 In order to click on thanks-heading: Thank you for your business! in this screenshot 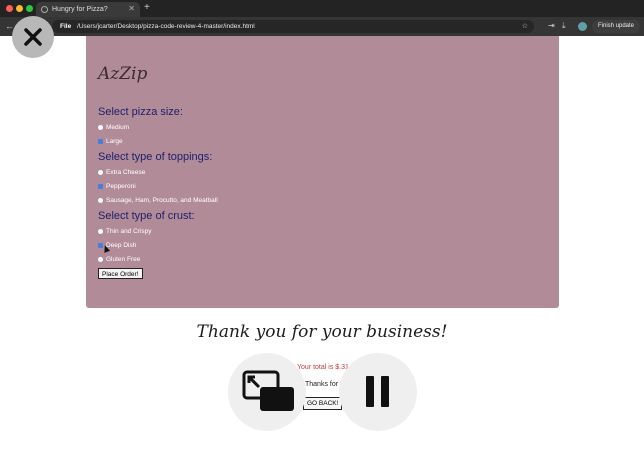, I will do `click(322, 332)`.